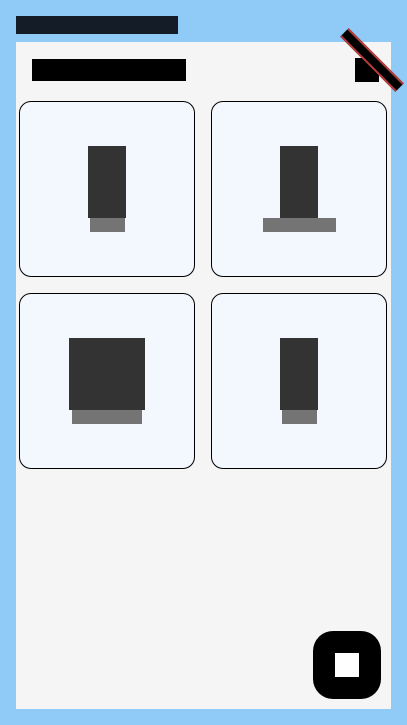 The image size is (407, 725). What do you see at coordinates (107, 182) in the screenshot?
I see `product-icon-1-top` at bounding box center [107, 182].